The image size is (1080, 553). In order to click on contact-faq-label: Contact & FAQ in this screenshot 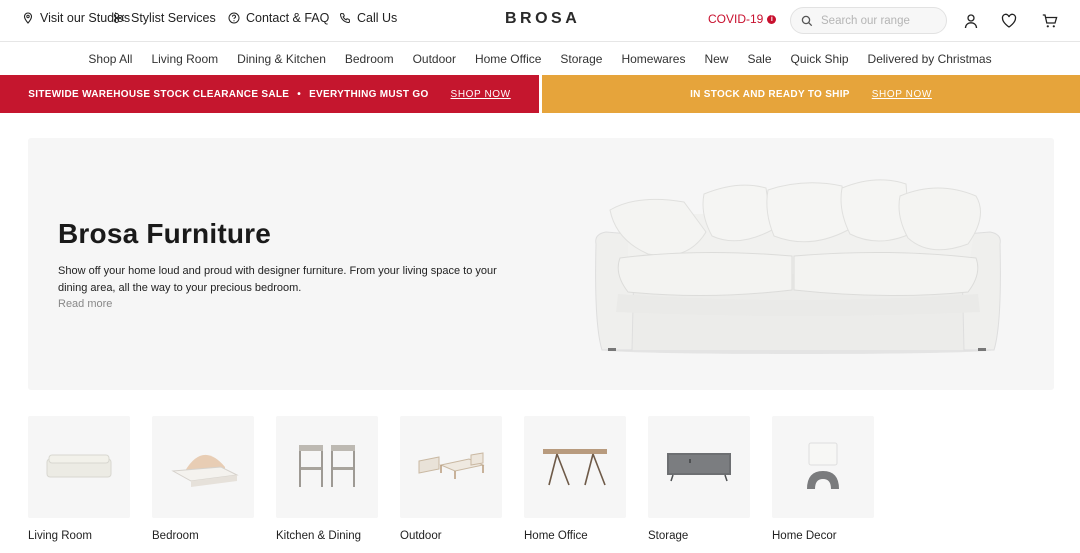, I will do `click(288, 18)`.